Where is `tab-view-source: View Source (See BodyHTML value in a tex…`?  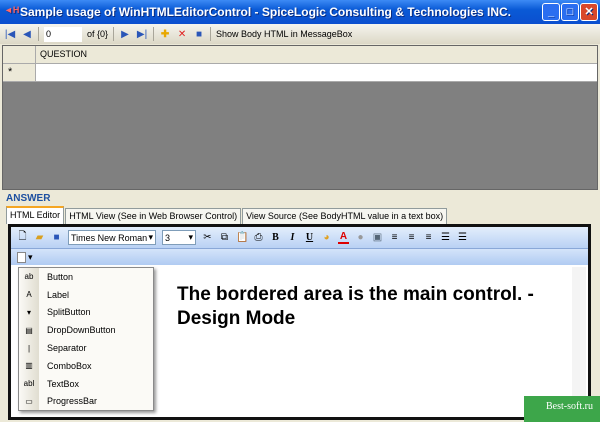 tab-view-source: View Source (See BodyHTML value in a tex… is located at coordinates (345, 216).